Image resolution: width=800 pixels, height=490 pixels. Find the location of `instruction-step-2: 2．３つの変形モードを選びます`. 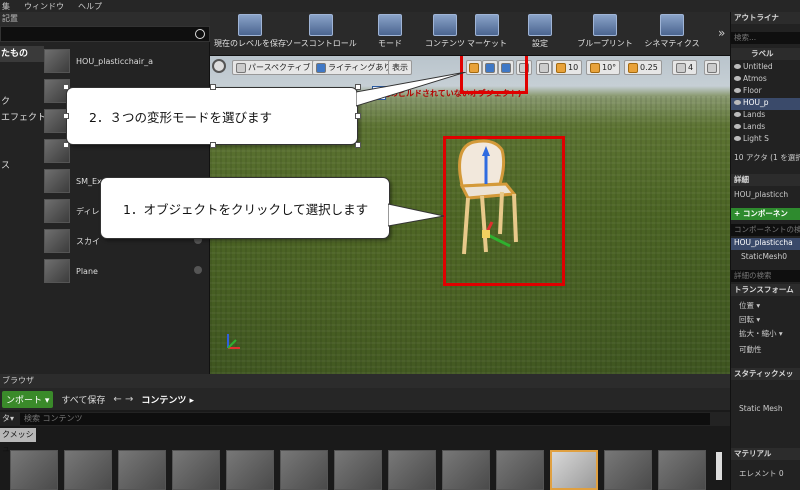

instruction-step-2: 2．３つの変形モードを選びます is located at coordinates (212, 116).